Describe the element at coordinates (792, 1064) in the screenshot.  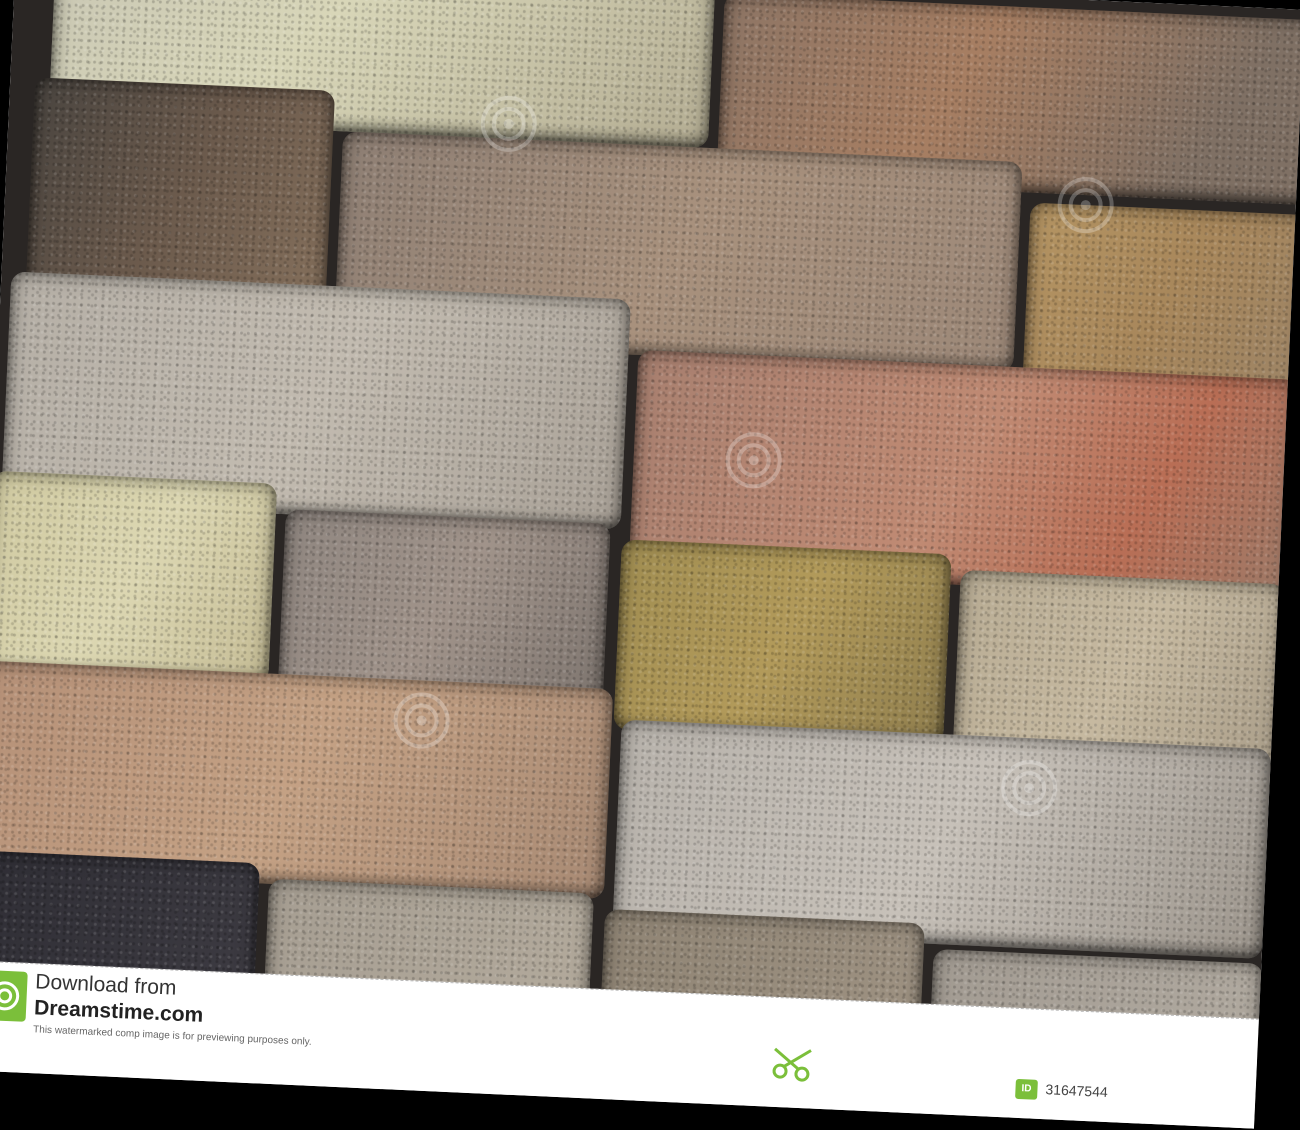
I see `scissors-icon` at that location.